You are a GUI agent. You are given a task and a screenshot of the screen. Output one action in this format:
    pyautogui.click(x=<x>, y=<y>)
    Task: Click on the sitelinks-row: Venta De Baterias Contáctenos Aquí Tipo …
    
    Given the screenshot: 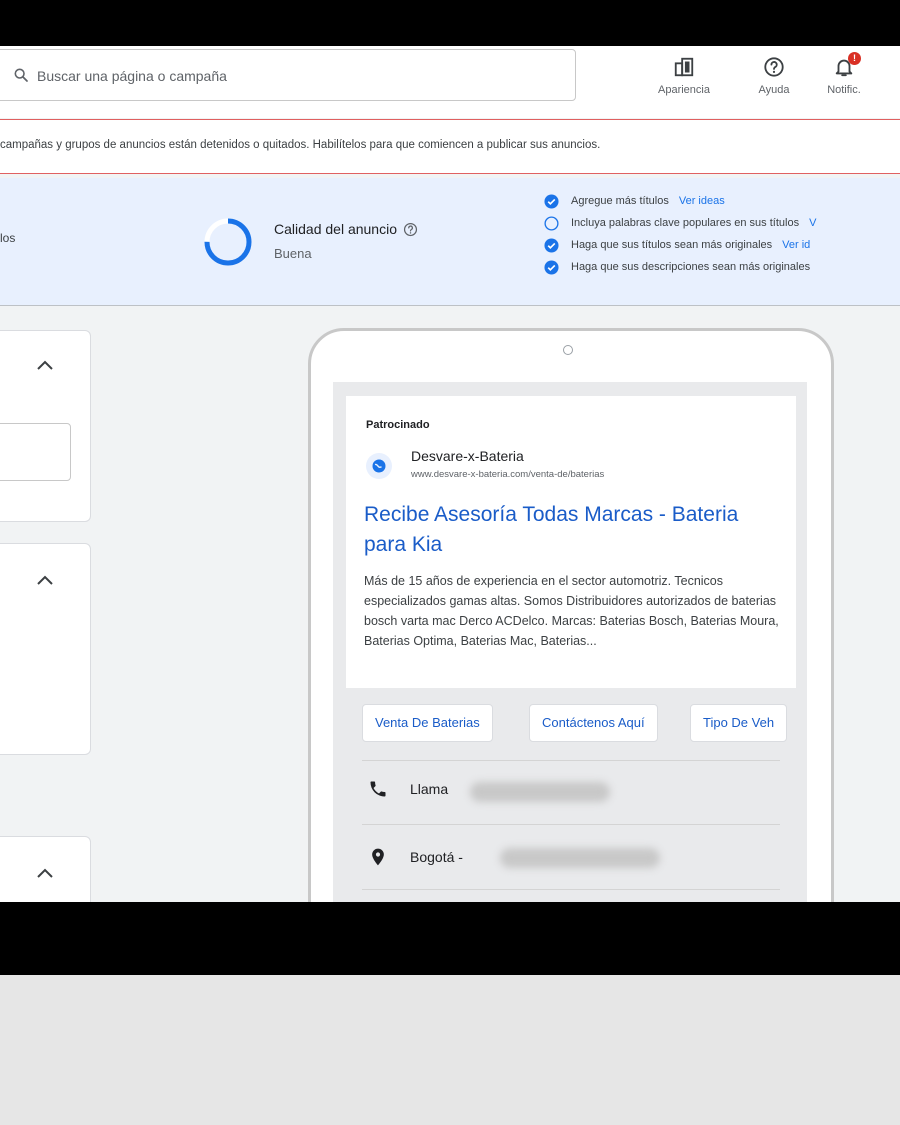 What is the action you would take?
    pyautogui.click(x=571, y=723)
    